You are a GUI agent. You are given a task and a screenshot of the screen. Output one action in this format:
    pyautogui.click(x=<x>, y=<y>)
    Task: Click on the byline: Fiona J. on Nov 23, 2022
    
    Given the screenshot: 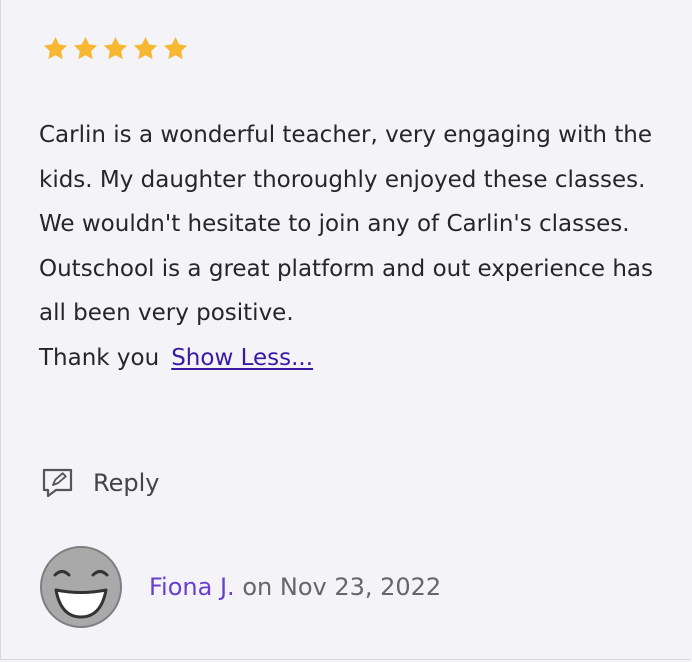 What is the action you would take?
    pyautogui.click(x=295, y=587)
    